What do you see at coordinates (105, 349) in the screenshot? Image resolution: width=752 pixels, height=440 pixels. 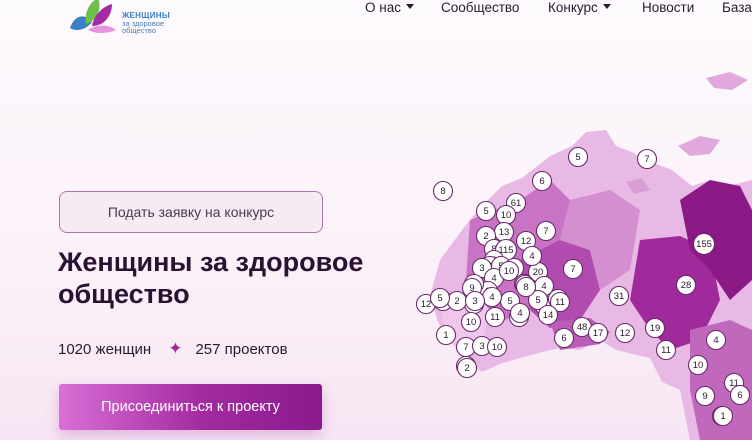 I see `women-count: 1020 женщин` at bounding box center [105, 349].